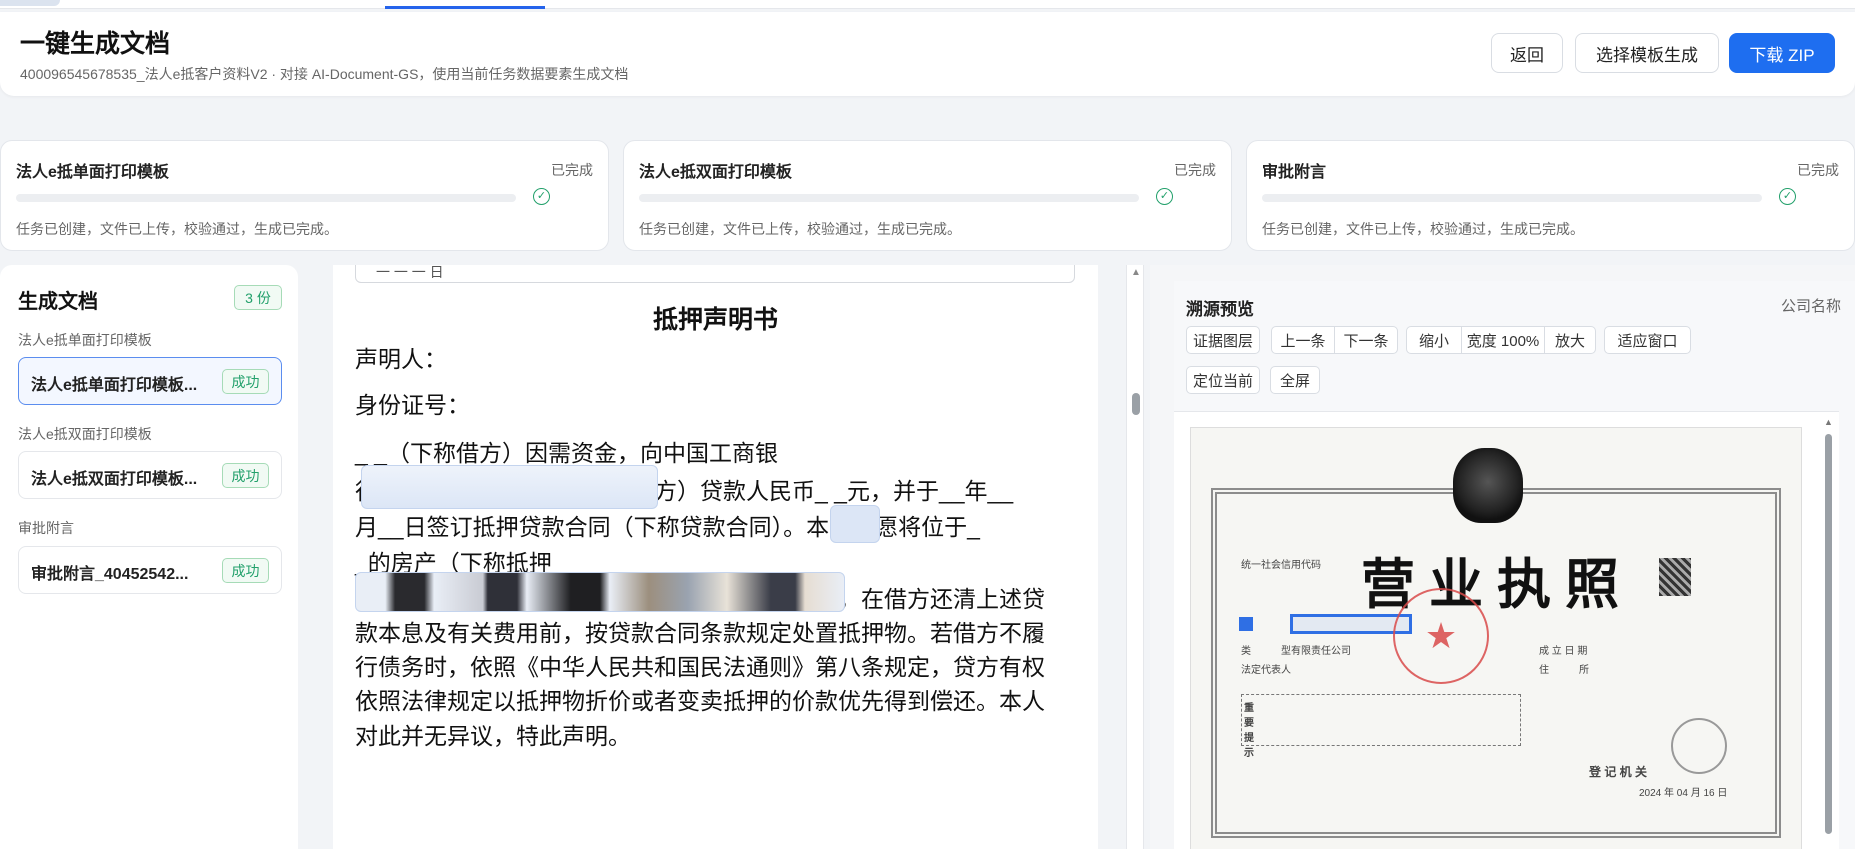 Image resolution: width=1855 pixels, height=849 pixels. What do you see at coordinates (412, 405) in the screenshot?
I see `doc-line-id-number: 身份证号：` at bounding box center [412, 405].